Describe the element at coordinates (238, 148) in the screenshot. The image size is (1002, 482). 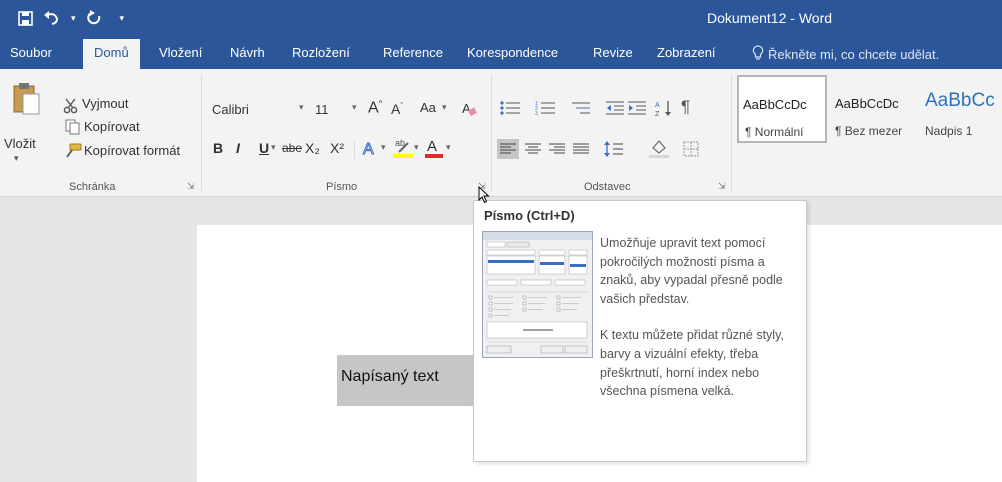
I see `italic-button: I` at that location.